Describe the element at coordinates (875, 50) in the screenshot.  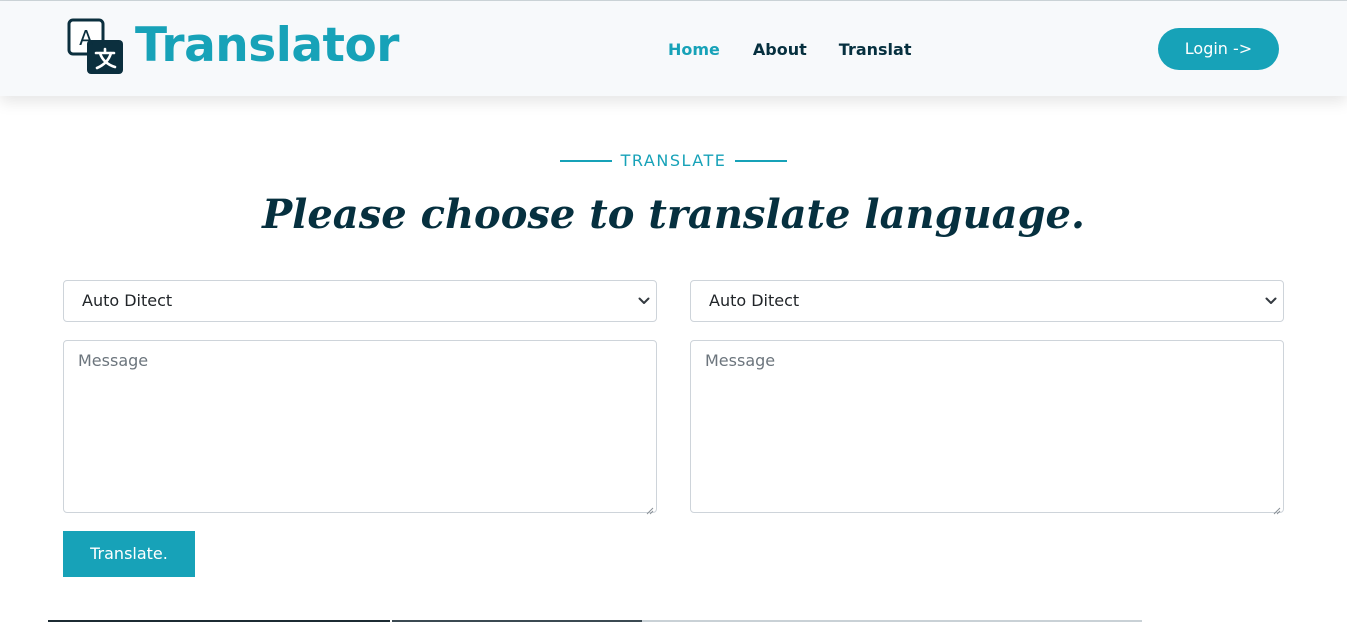
I see `nav-translat: Translat` at that location.